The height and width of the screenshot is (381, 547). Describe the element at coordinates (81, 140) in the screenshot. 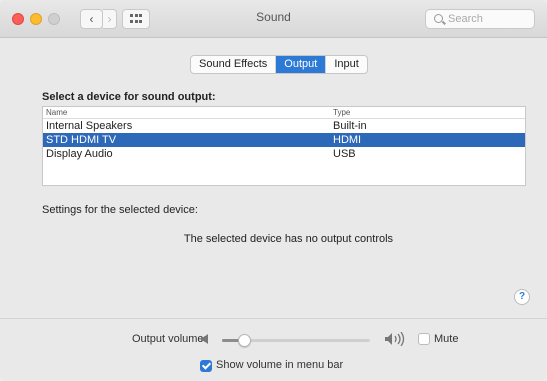

I see `device-name: STD HDMI TV` at that location.